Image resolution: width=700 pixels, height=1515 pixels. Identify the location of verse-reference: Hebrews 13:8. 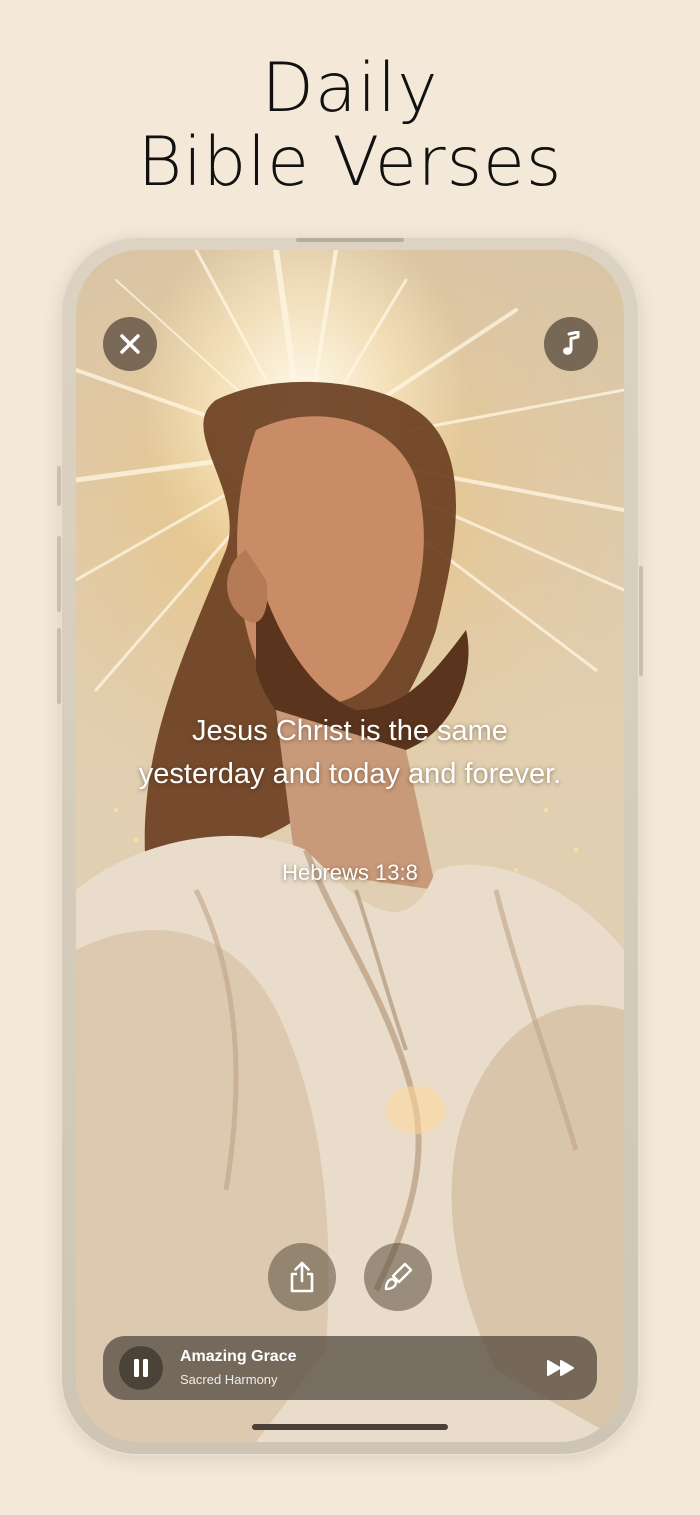
(350, 872).